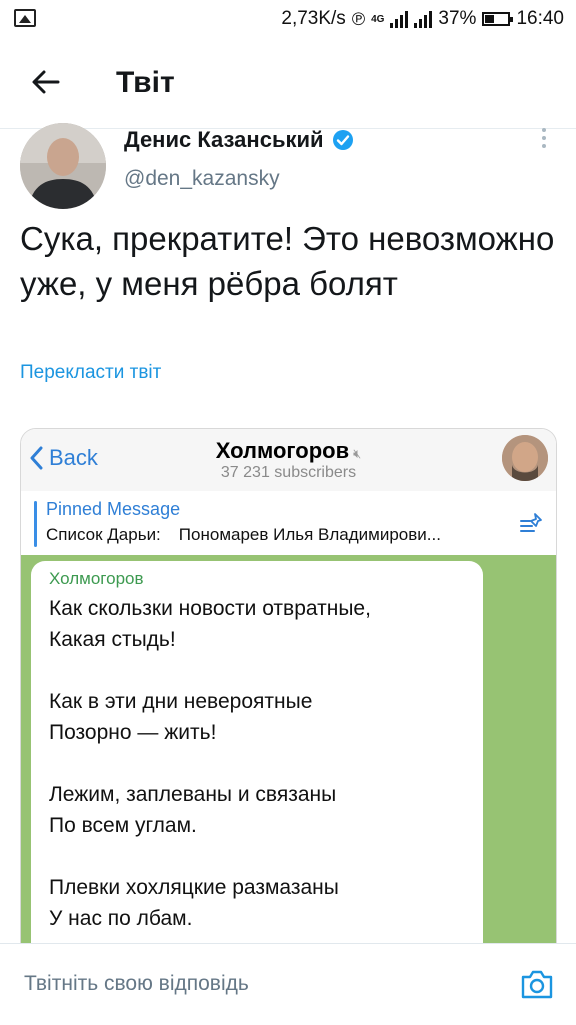 This screenshot has width=576, height=1025. What do you see at coordinates (540, 18) in the screenshot?
I see `clock: 16:40` at bounding box center [540, 18].